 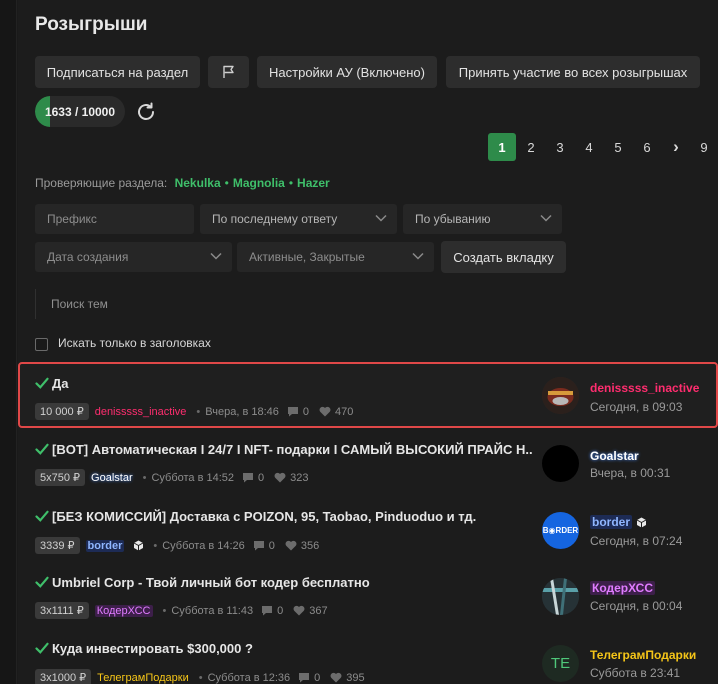 I want to click on flag-button, so click(x=228, y=72).